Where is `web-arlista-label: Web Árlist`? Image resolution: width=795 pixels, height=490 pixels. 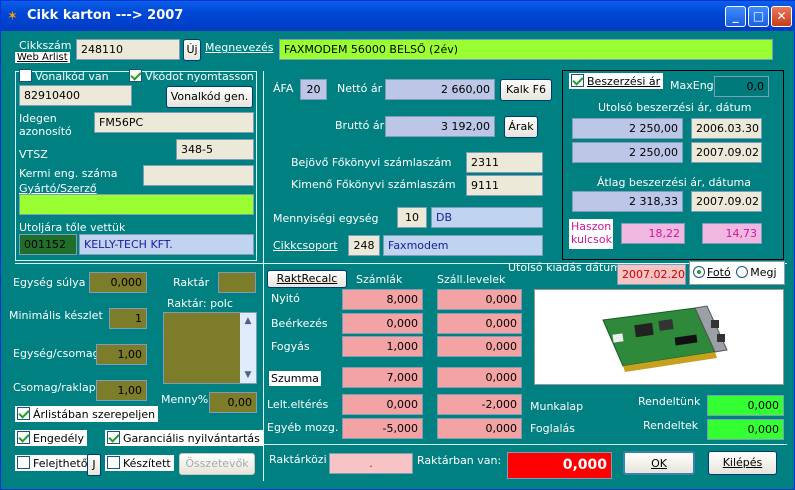 web-arlista-label: Web Árlist is located at coordinates (42, 57).